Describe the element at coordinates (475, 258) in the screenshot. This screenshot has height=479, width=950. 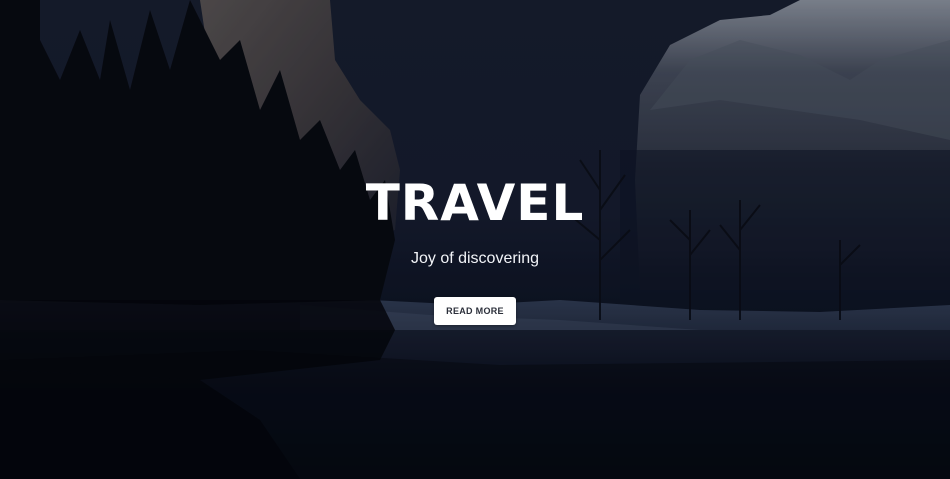
I see `hero-subtitle: Joy of discovering` at that location.